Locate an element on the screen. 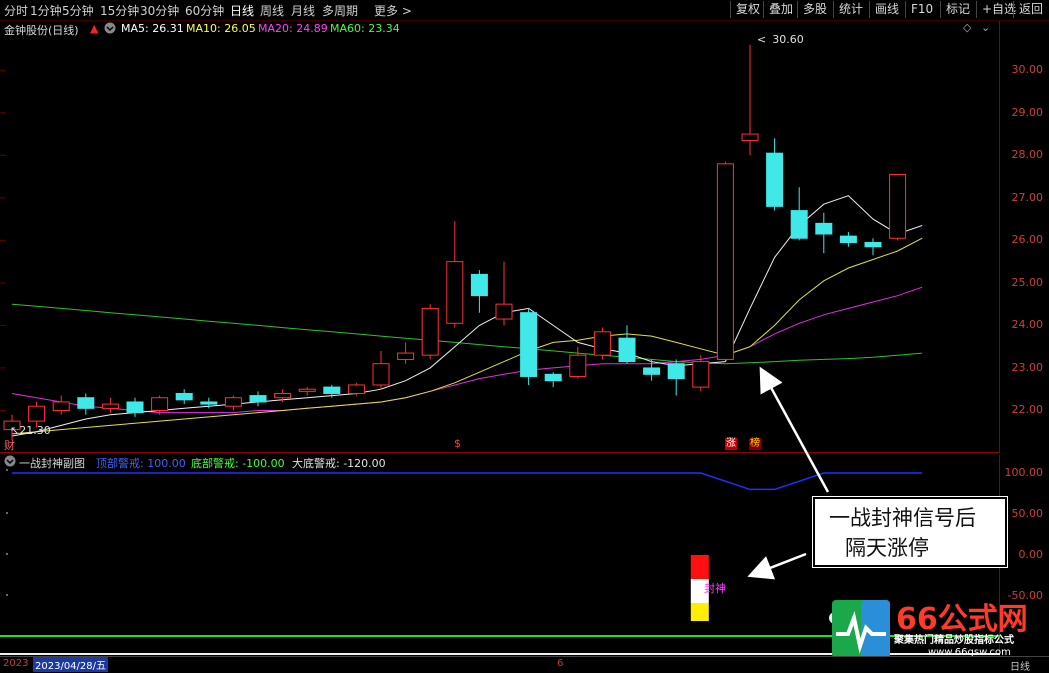 The width and height of the screenshot is (1049, 673). toolbar-button: F10 is located at coordinates (921, 9).